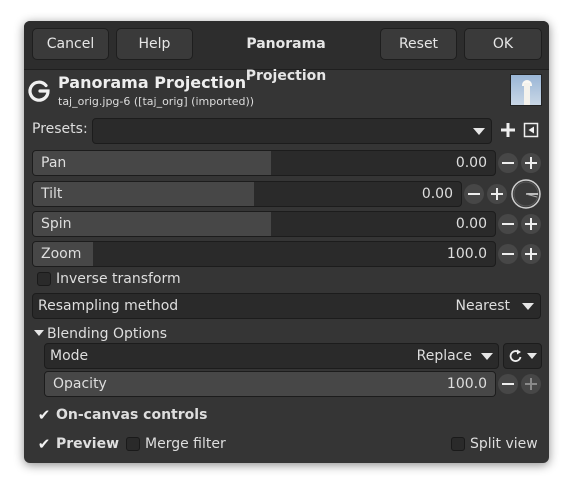 This screenshot has width=574, height=491. What do you see at coordinates (44, 279) in the screenshot?
I see `inverse-transform-checkbox` at bounding box center [44, 279].